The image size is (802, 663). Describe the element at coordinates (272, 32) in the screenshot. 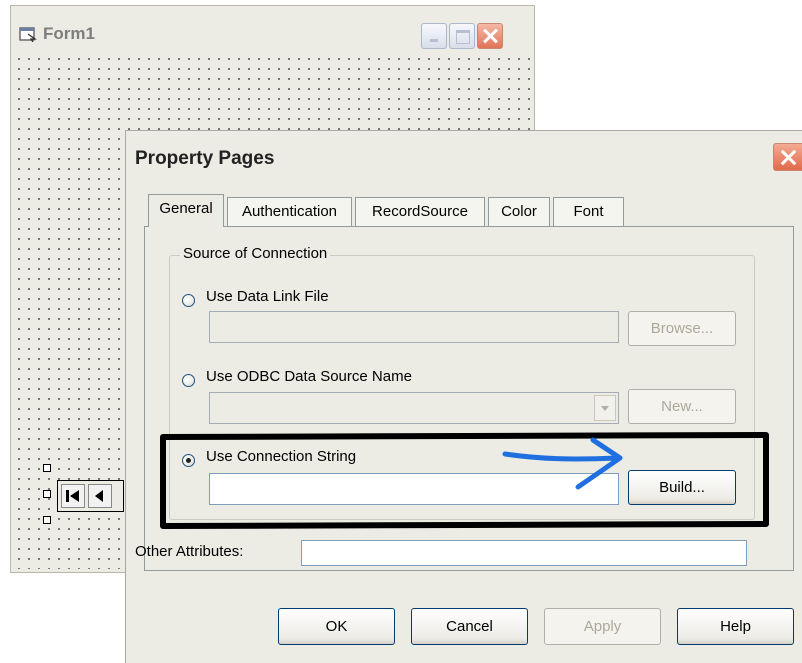

I see `form1-title-bar: Form1` at that location.